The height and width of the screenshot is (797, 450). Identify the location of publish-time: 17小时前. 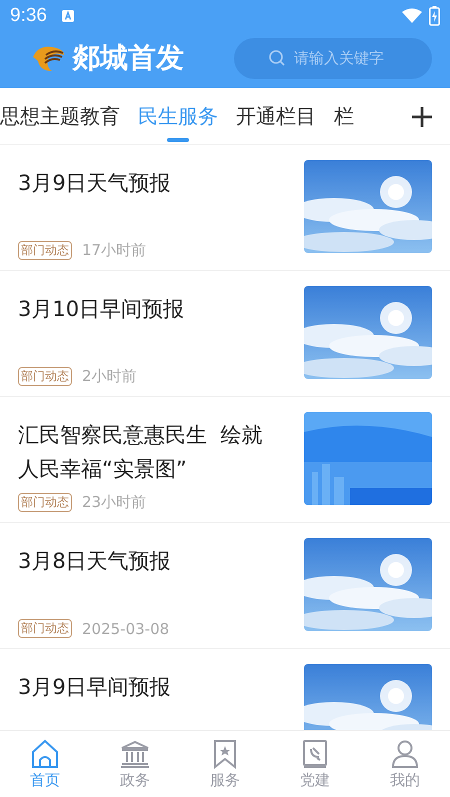
(114, 250).